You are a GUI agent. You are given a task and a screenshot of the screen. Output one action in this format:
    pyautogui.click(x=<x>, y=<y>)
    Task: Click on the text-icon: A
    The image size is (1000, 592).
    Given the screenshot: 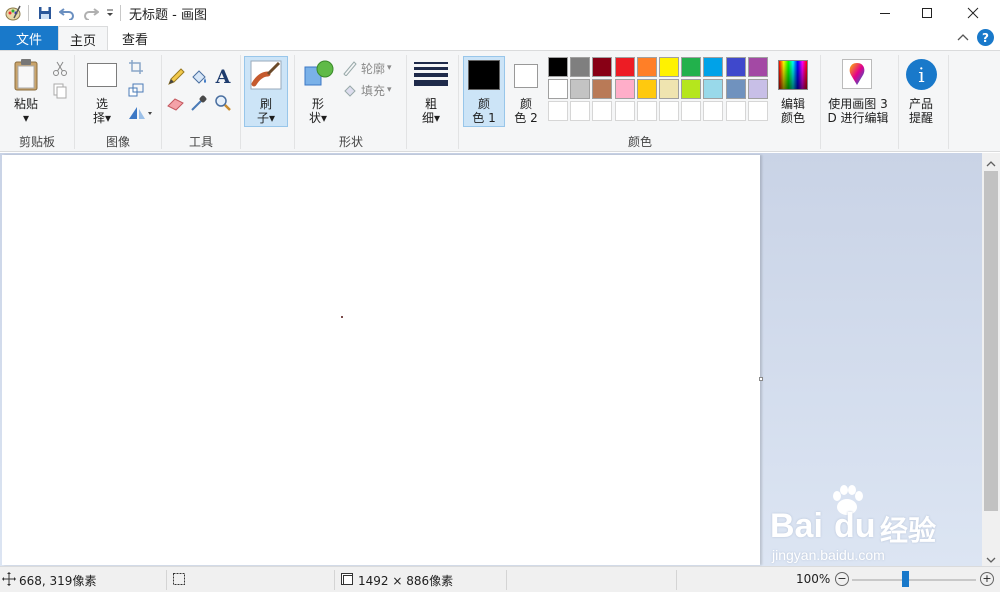 What is the action you would take?
    pyautogui.click(x=223, y=77)
    